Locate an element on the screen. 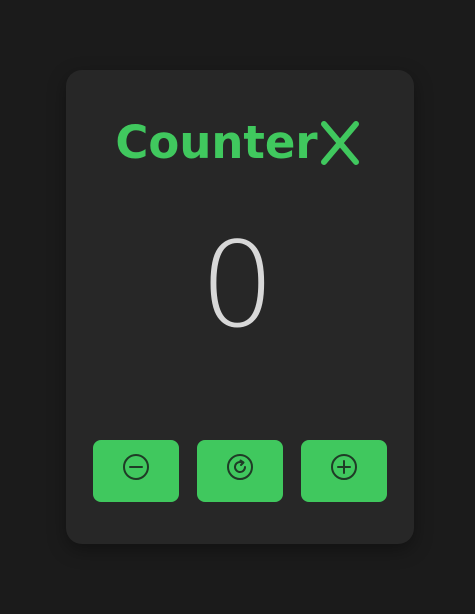  plus-circle-icon is located at coordinates (344, 467).